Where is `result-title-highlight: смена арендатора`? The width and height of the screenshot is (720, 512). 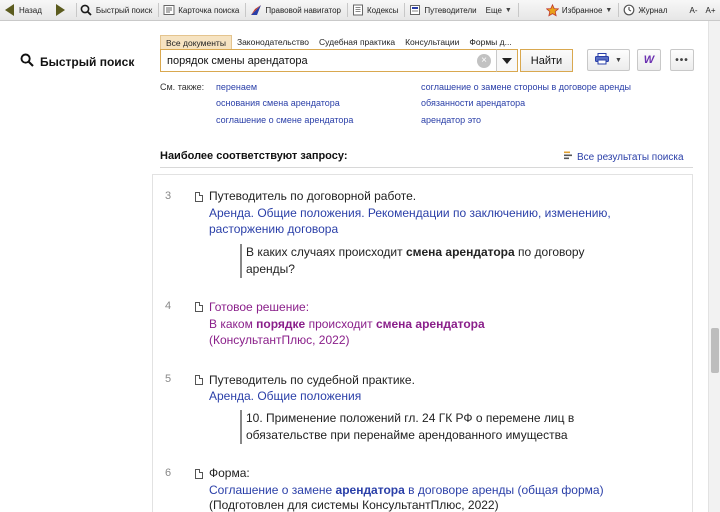
result-title-highlight: смена арендатора is located at coordinates (430, 324).